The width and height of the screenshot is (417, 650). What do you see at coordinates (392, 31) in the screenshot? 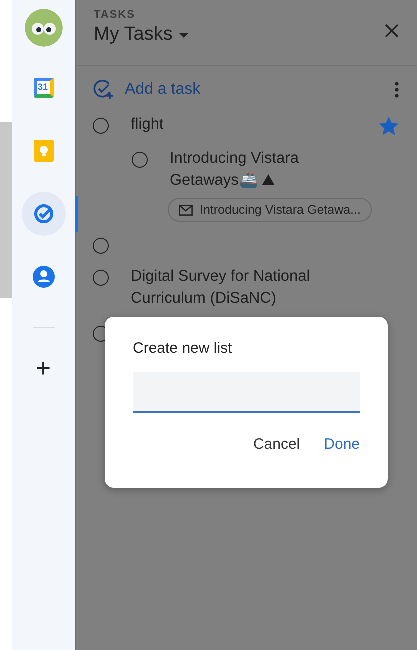
I see `close-button` at bounding box center [392, 31].